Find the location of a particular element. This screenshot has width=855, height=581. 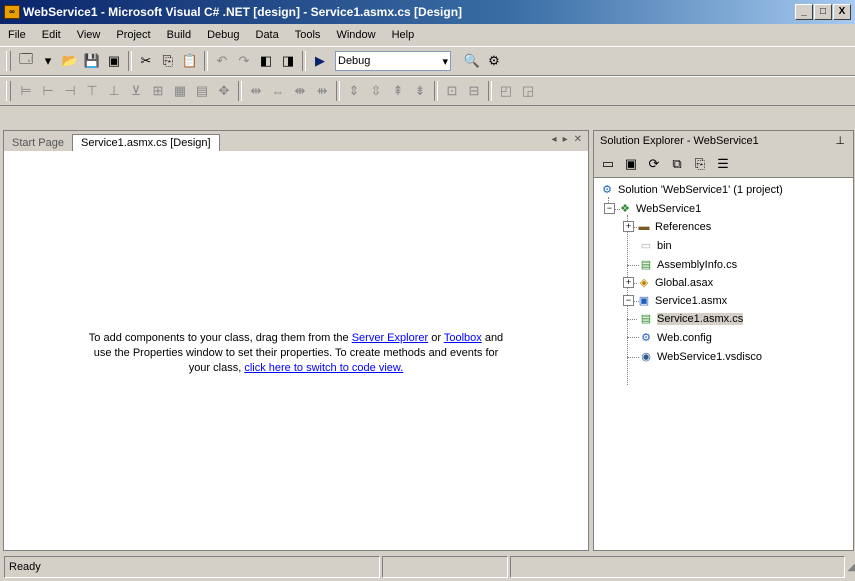

references-icon: ▬ is located at coordinates (644, 226).